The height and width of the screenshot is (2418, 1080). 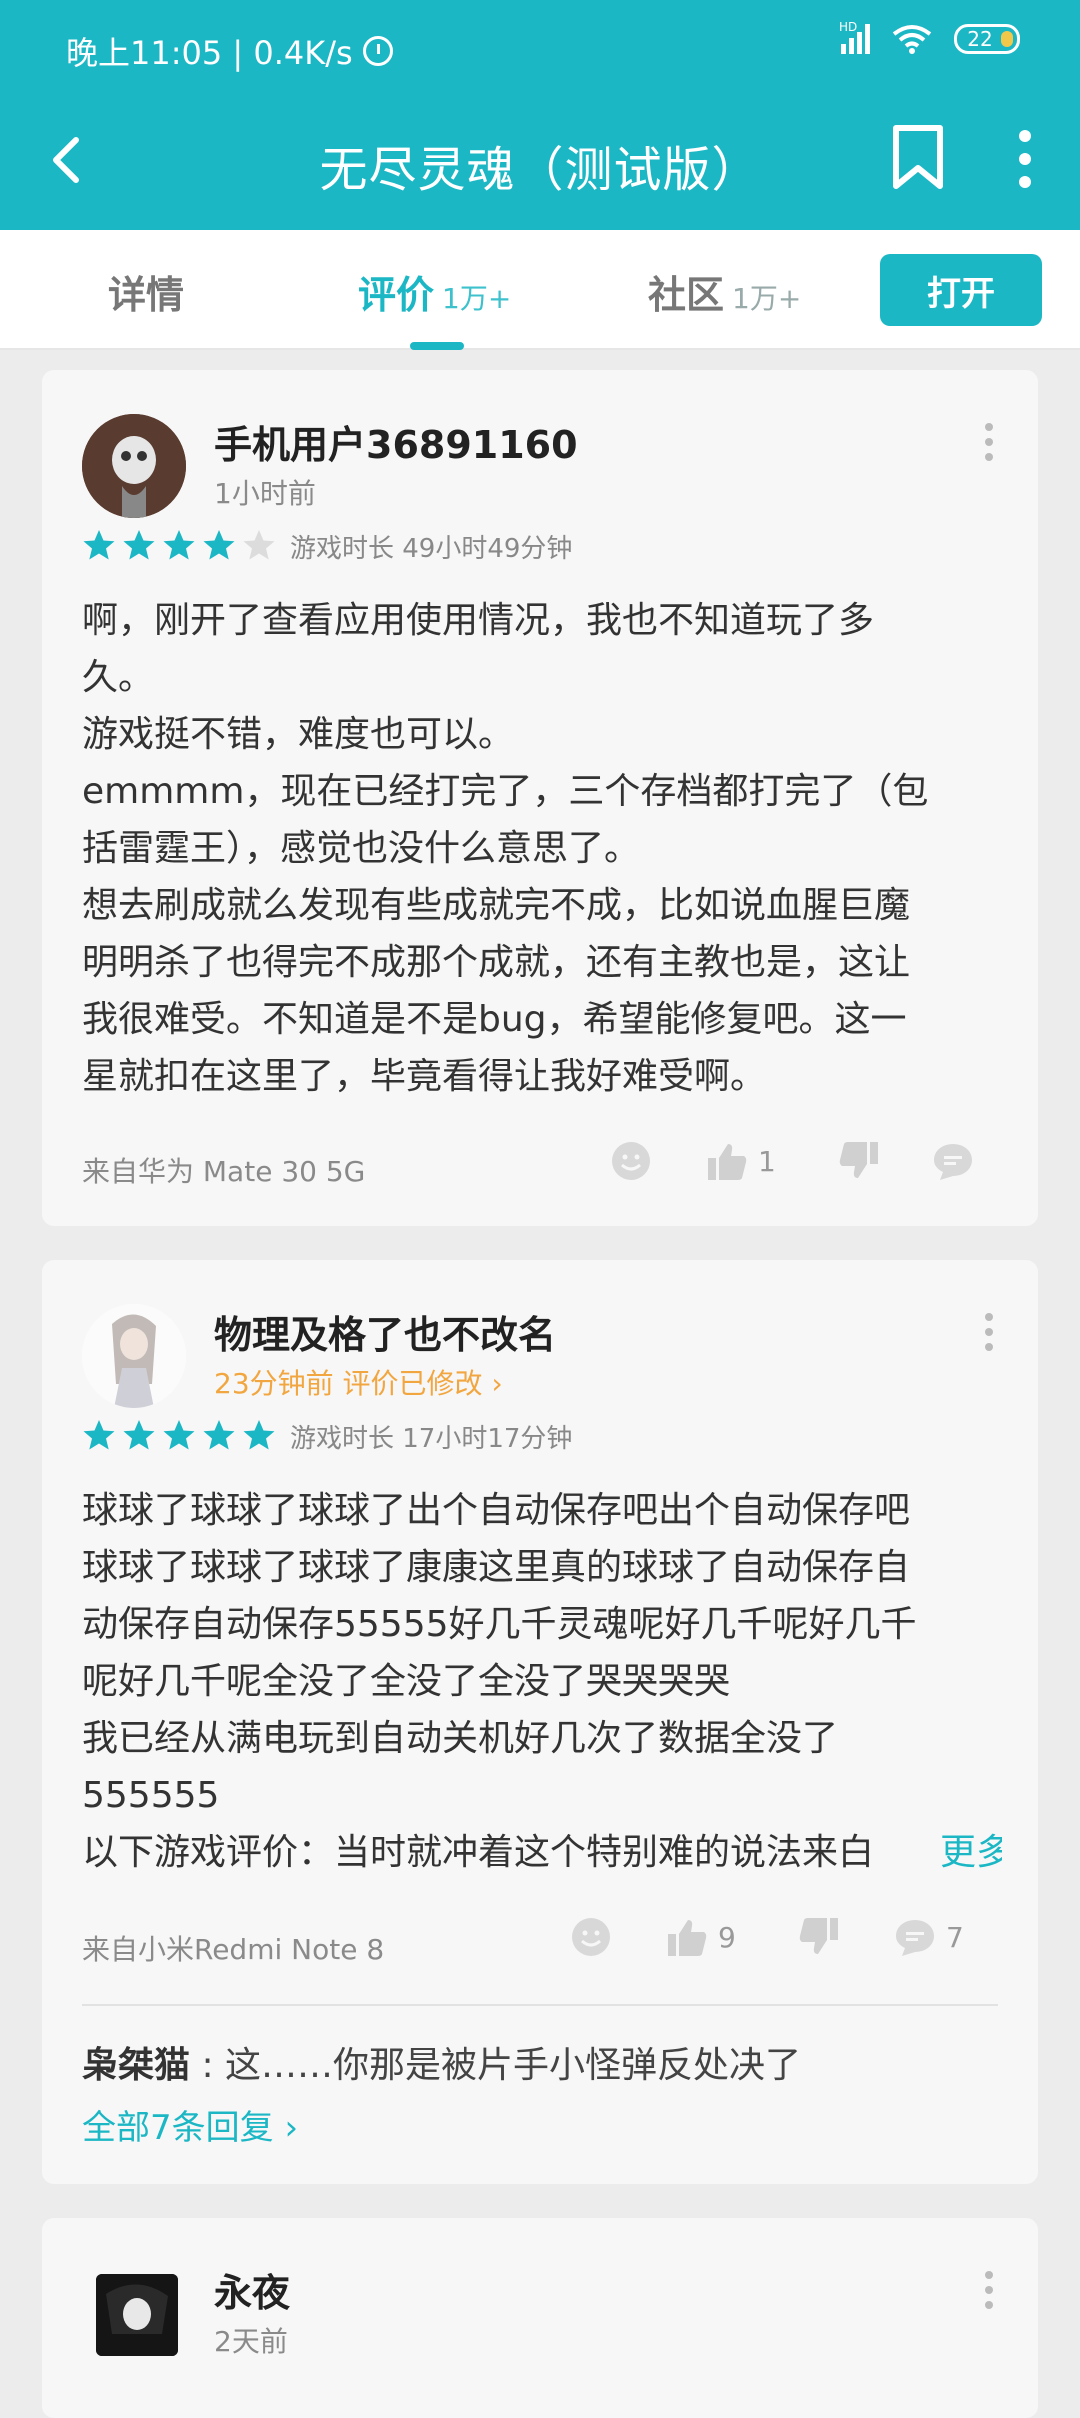 I want to click on like-button: 1, so click(x=741, y=1161).